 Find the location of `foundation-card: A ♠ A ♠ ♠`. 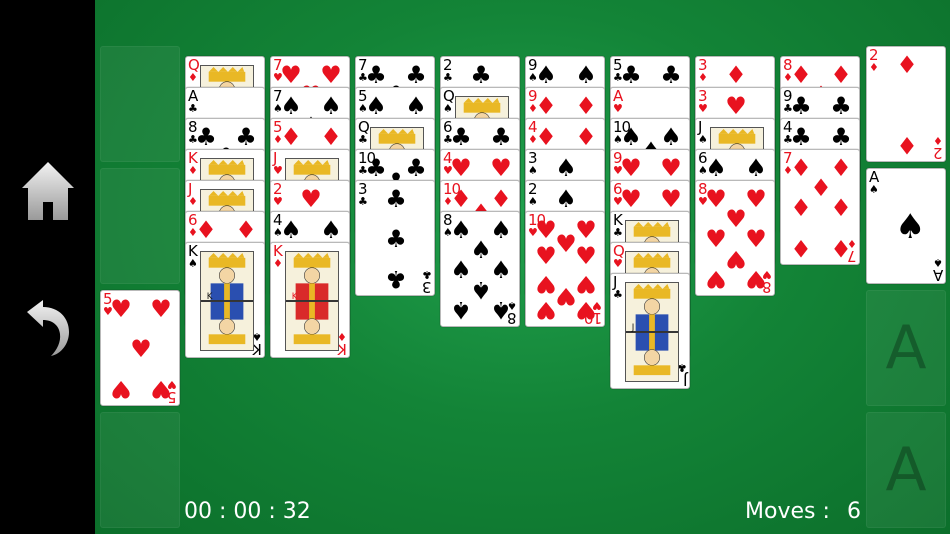

foundation-card: A ♠ A ♠ ♠ is located at coordinates (906, 226).